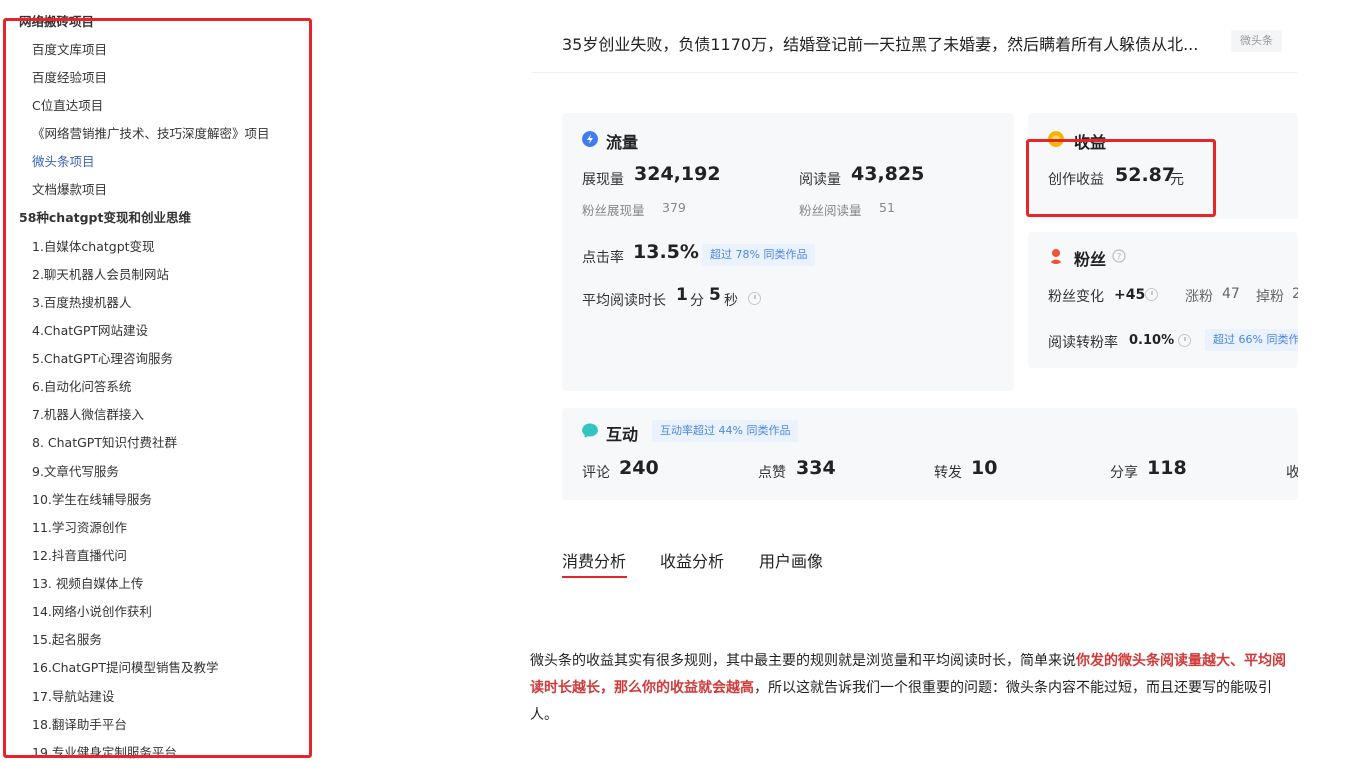 Image resolution: width=1368 pixels, height=762 pixels. What do you see at coordinates (803, 661) in the screenshot?
I see `paragraph-text: 微头条的收益其实有很多规则，其中最主要的规则就是浏览量和平均阅读时长，简单来说` at bounding box center [803, 661].